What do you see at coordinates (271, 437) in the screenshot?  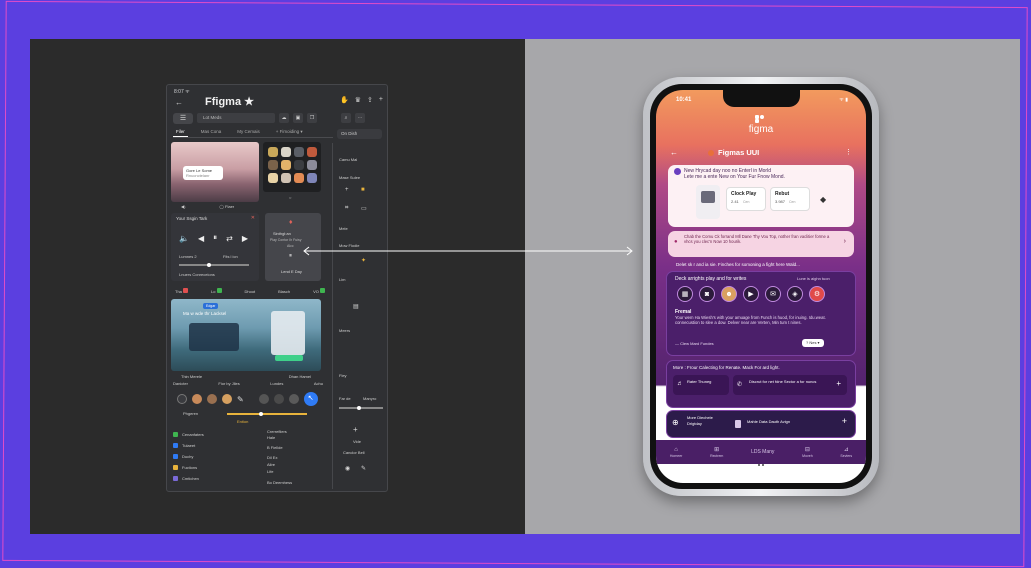 I see `list-item: Hale` at bounding box center [271, 437].